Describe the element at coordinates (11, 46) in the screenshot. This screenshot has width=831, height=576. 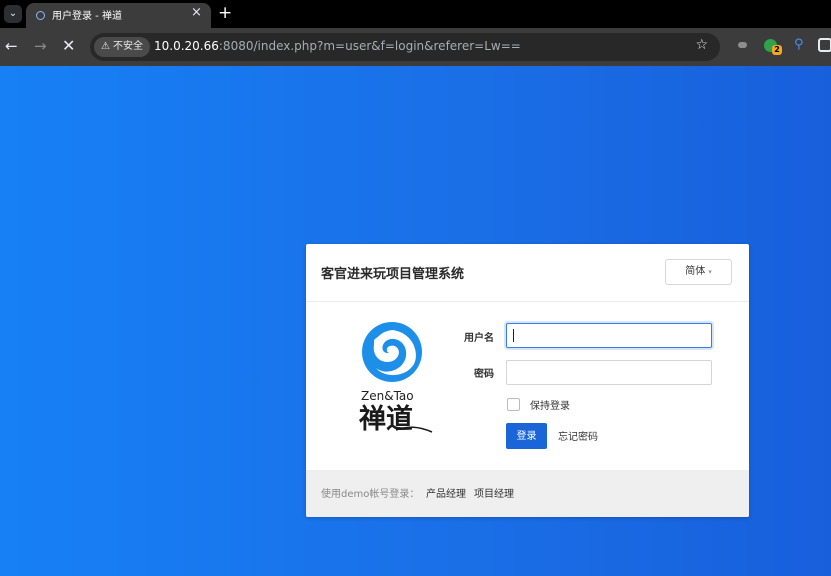
I see `back-arrow-icon: ←` at that location.